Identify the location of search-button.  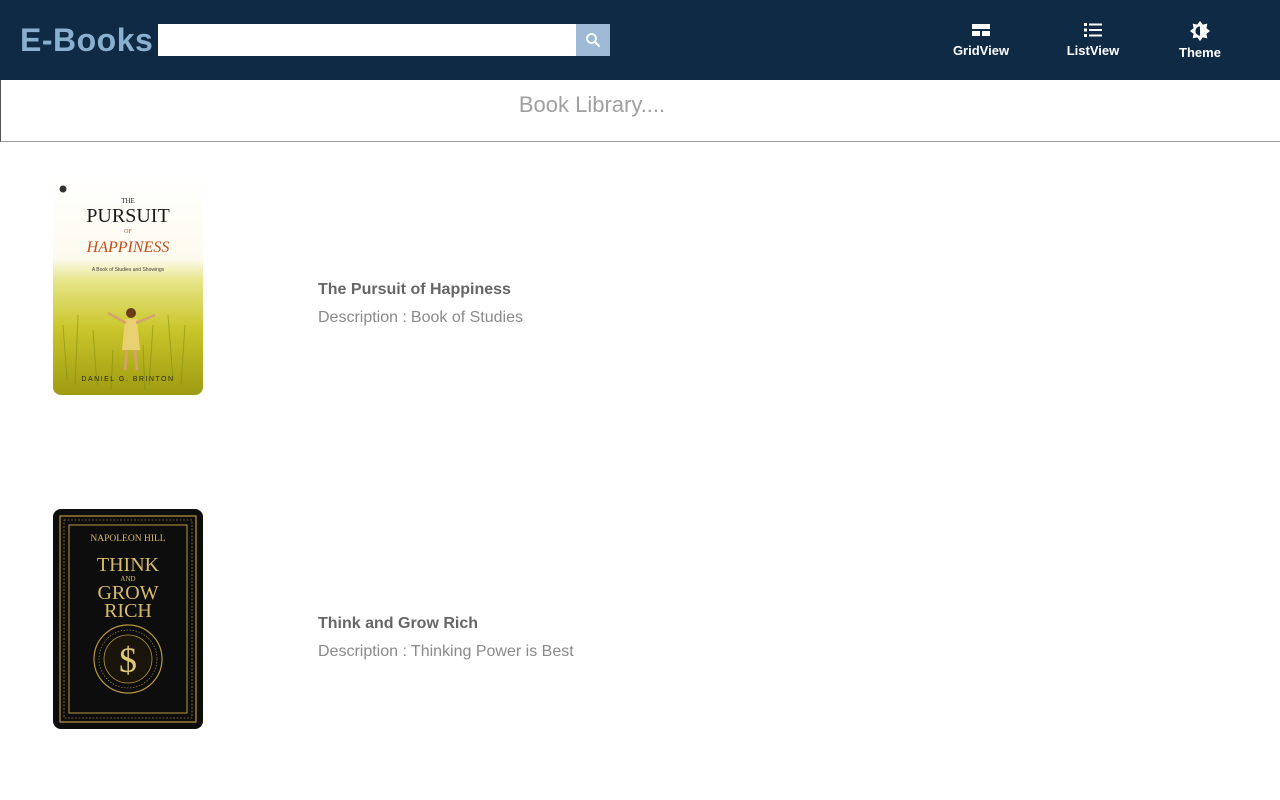
(593, 40).